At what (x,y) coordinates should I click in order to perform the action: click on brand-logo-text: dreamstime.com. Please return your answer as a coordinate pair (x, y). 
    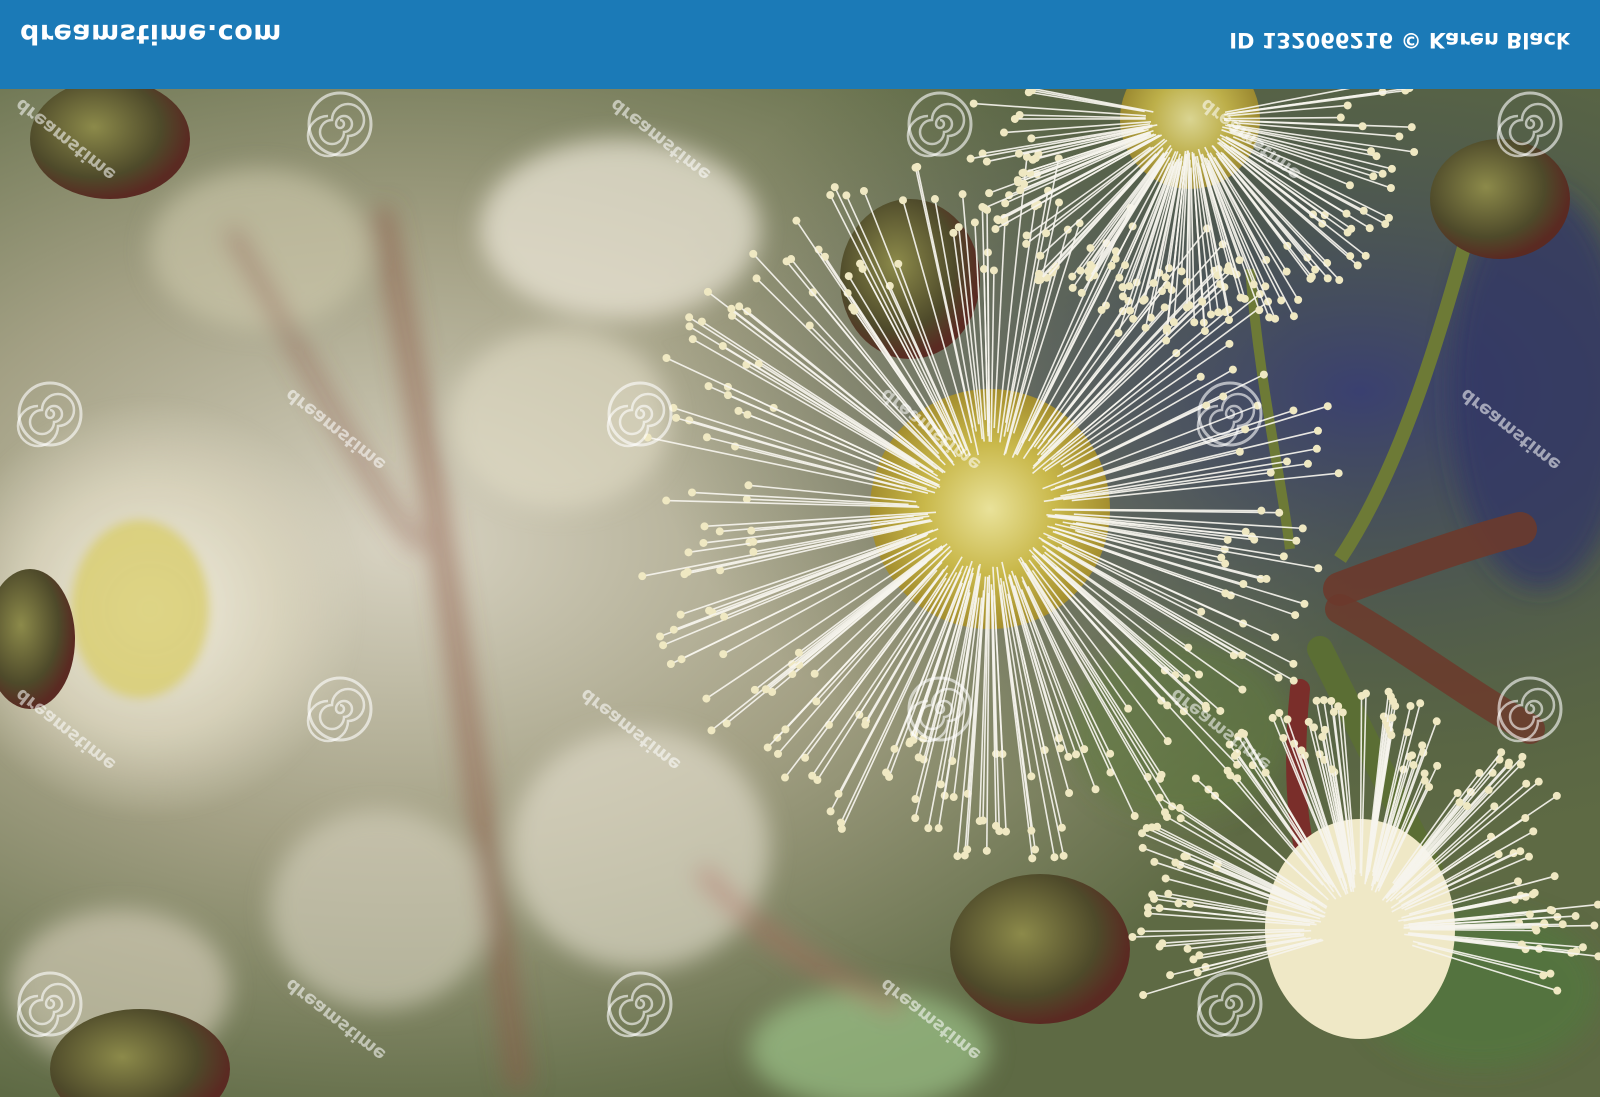
    Looking at the image, I should click on (151, 33).